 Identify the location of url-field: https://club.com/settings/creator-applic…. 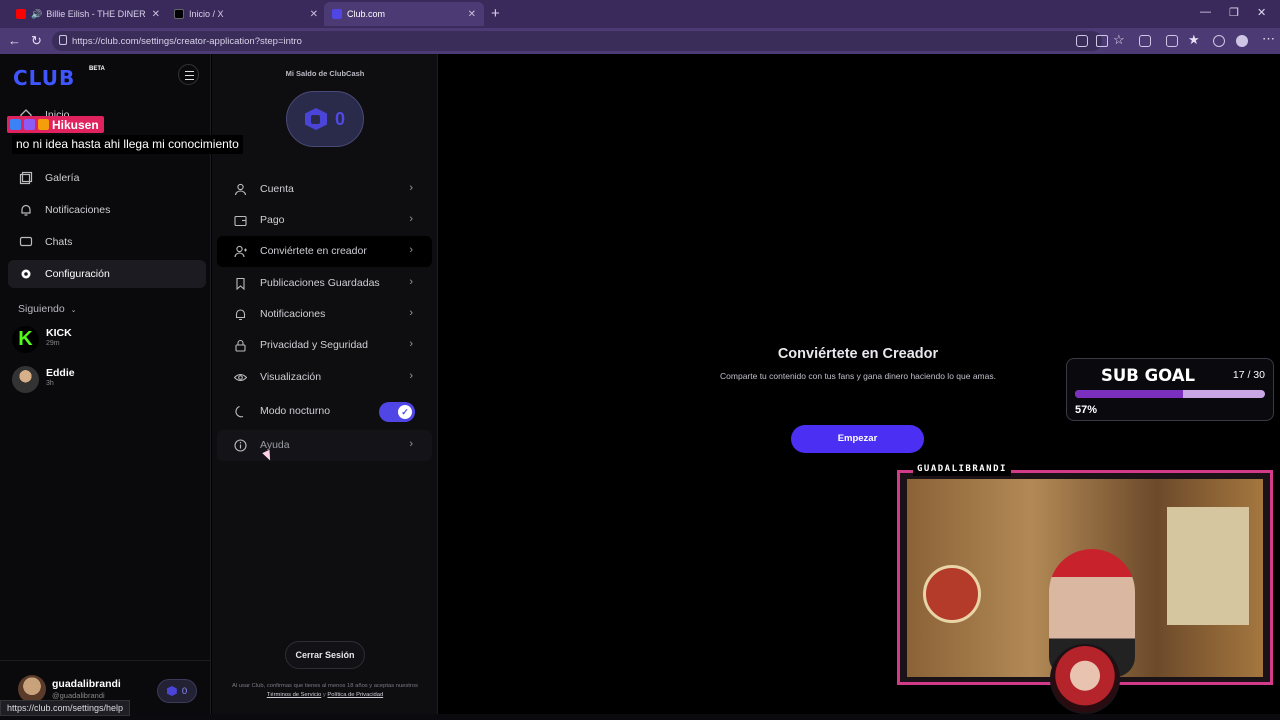
(577, 41).